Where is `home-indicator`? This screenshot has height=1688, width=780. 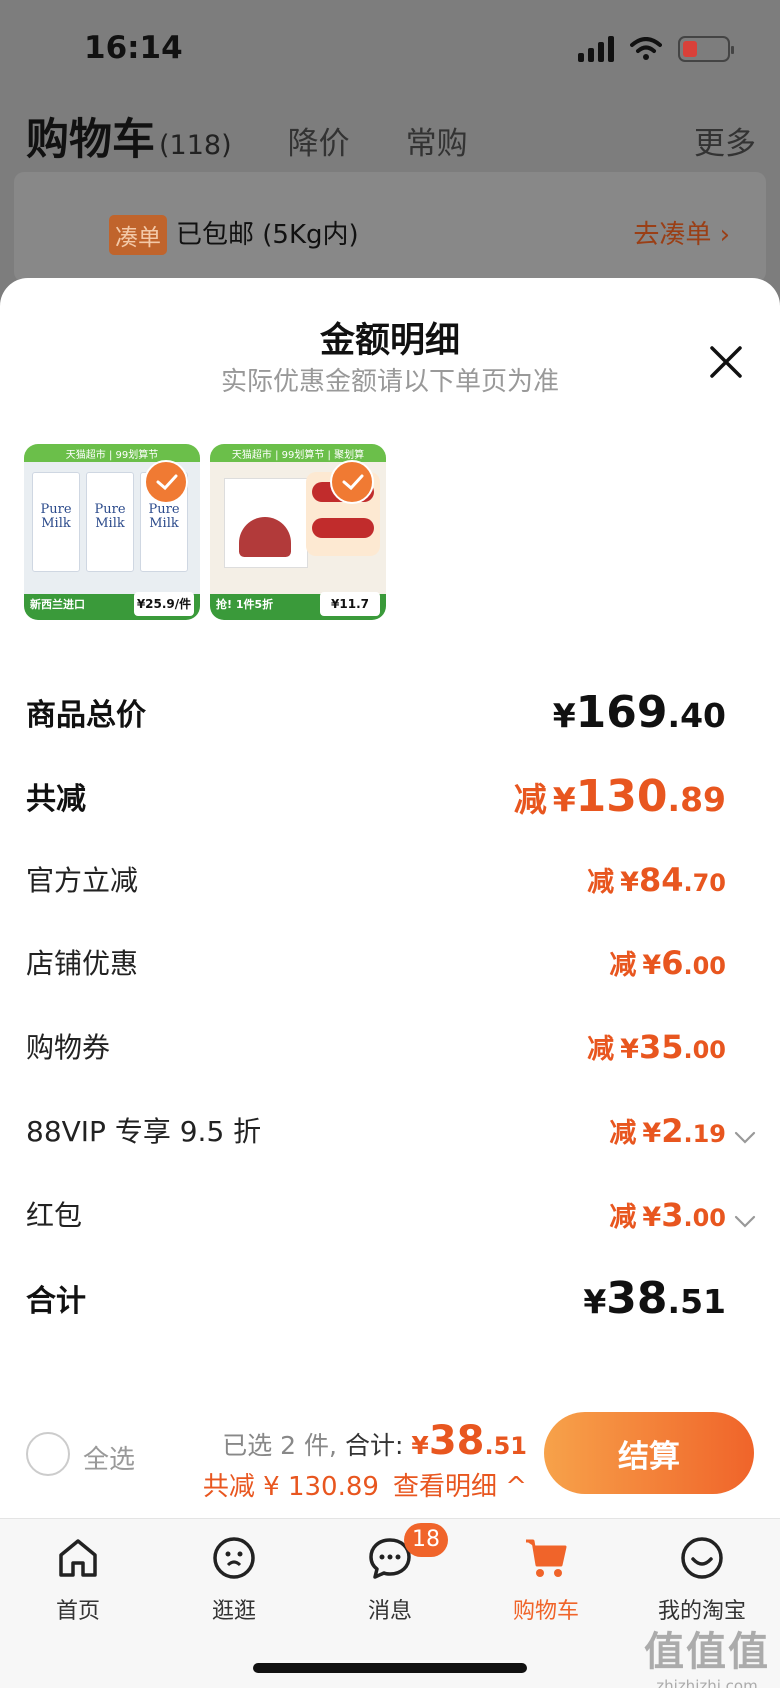
home-indicator is located at coordinates (390, 1668).